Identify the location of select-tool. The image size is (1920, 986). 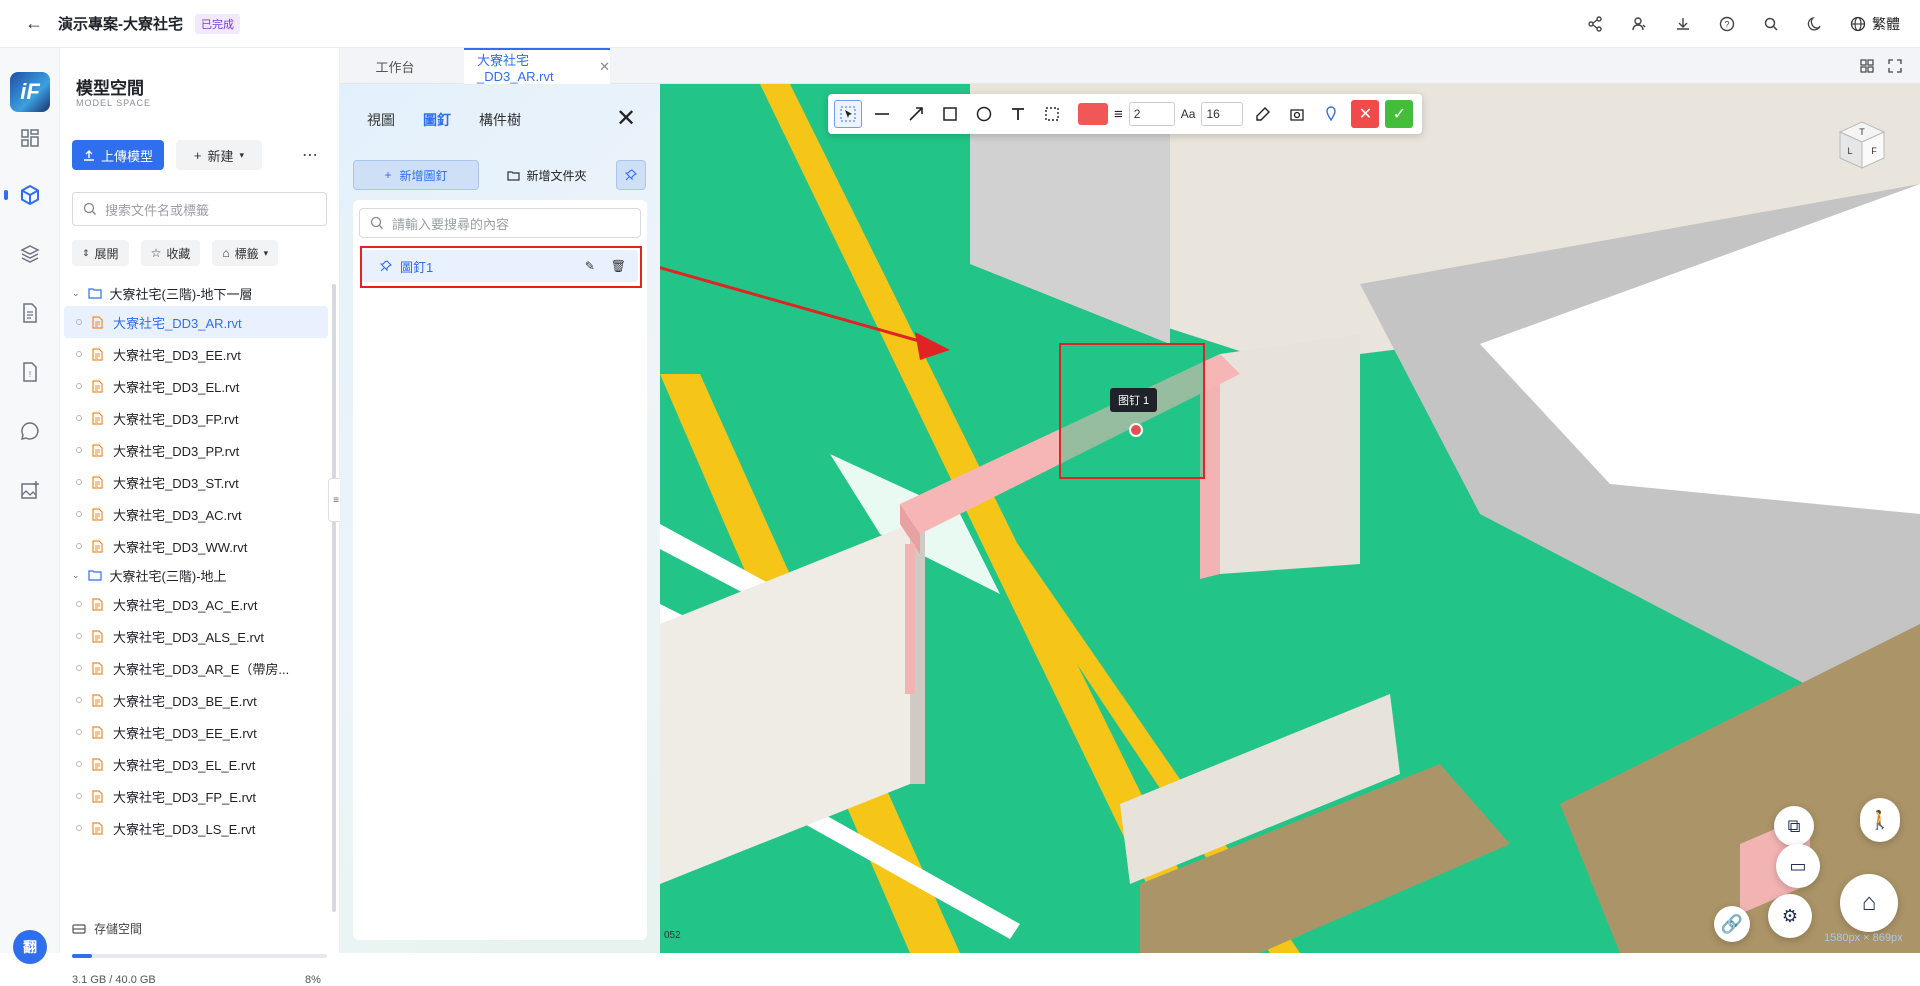
(848, 114).